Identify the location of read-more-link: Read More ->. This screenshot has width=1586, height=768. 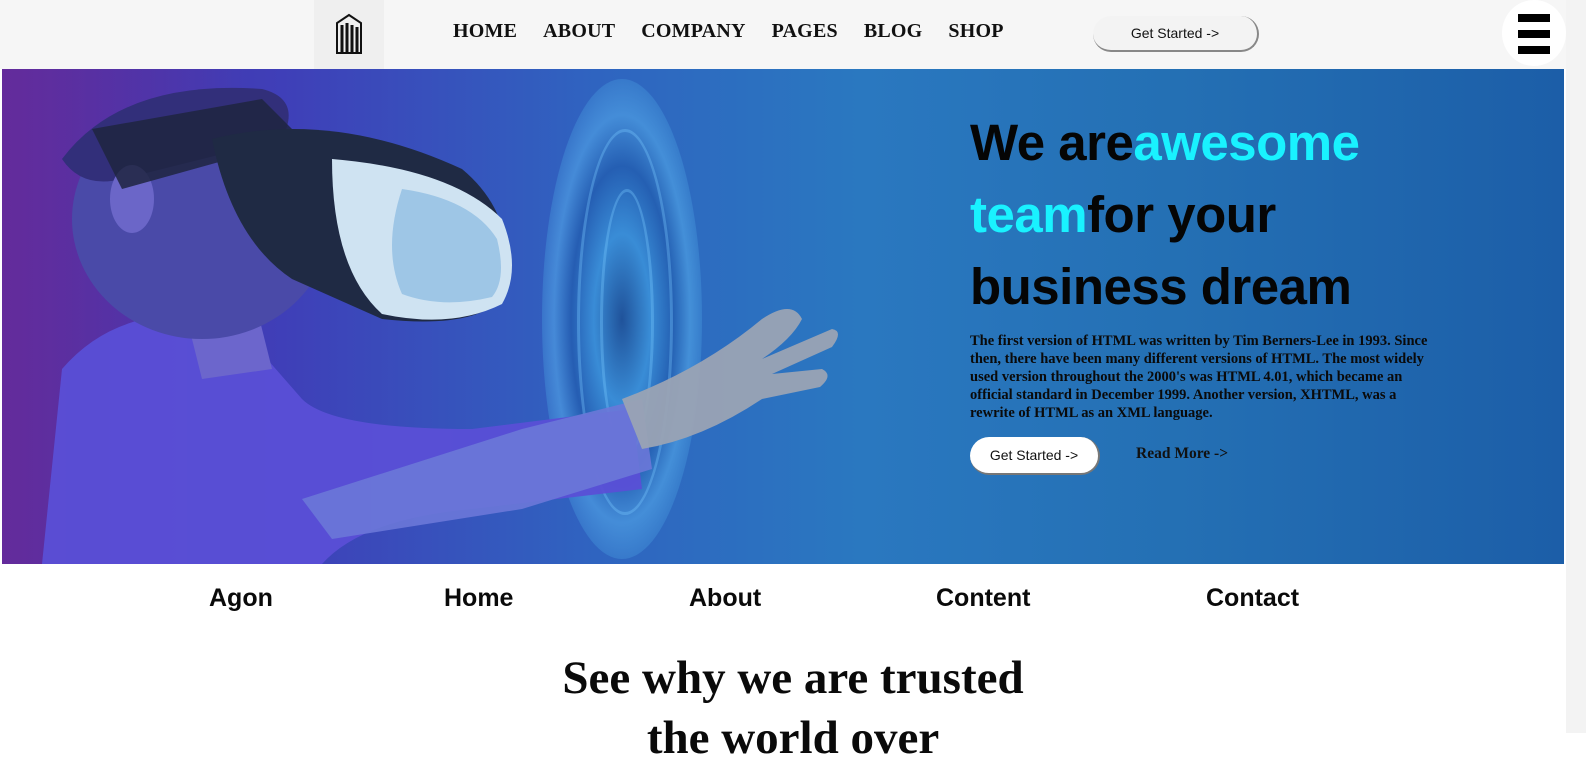
(1182, 454).